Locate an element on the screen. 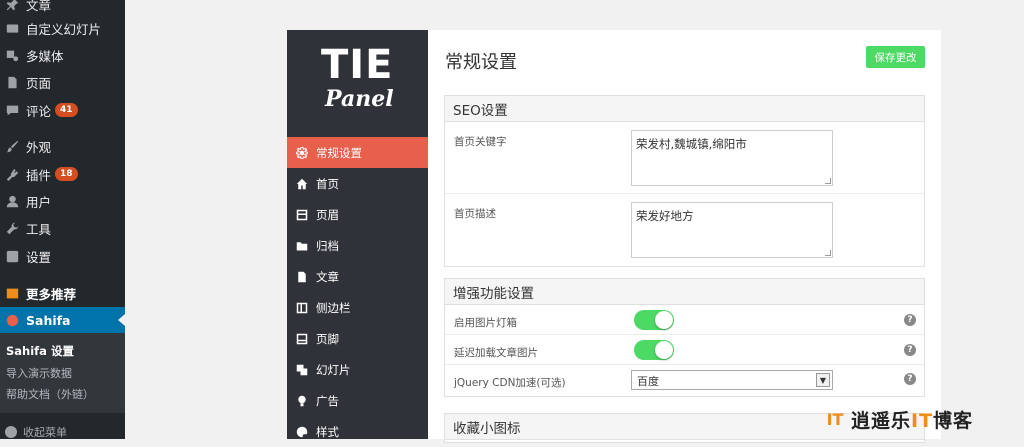  wp-menu-tools: 工具 is located at coordinates (62, 228).